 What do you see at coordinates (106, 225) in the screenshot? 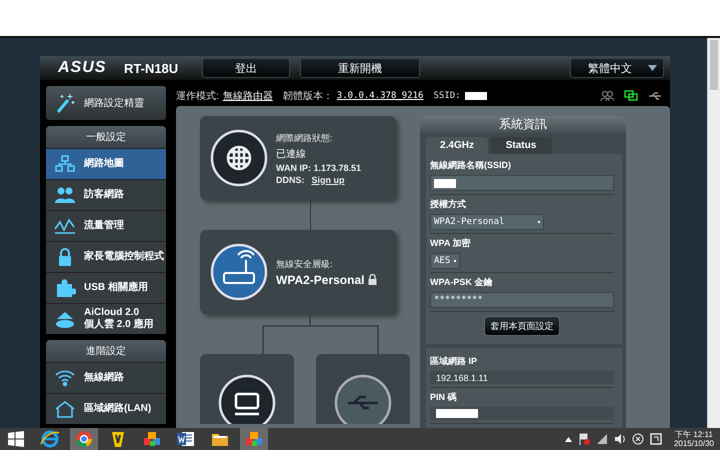
I see `sidebar-item: 流量管理` at bounding box center [106, 225].